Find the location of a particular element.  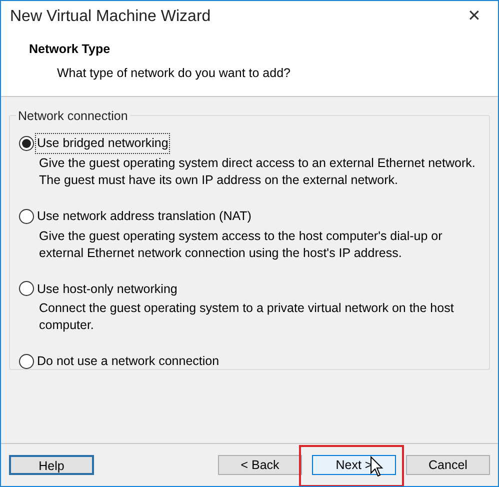

window-title: New Virtual Machine Wizard is located at coordinates (110, 16).